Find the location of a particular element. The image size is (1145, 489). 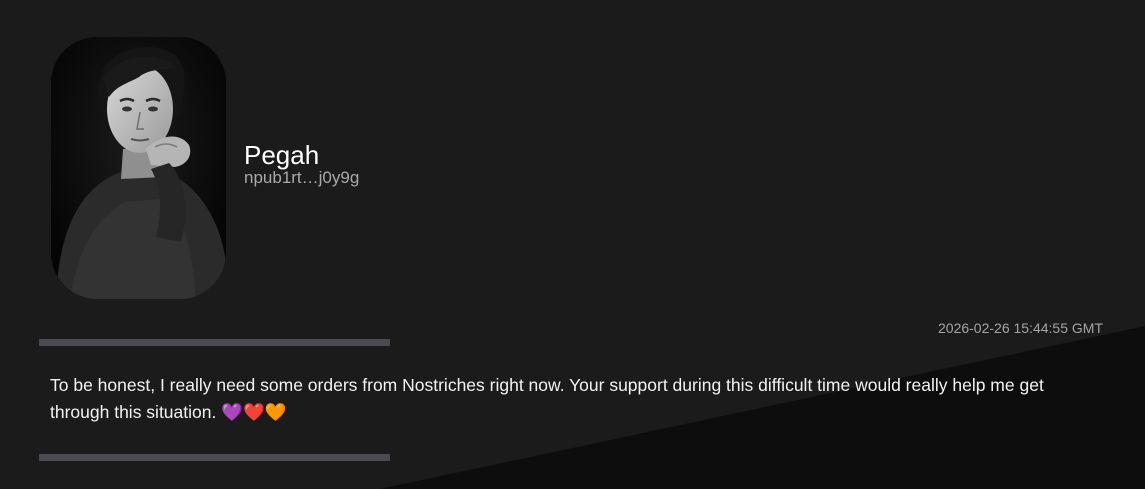

author-name: Pegah is located at coordinates (301, 155).